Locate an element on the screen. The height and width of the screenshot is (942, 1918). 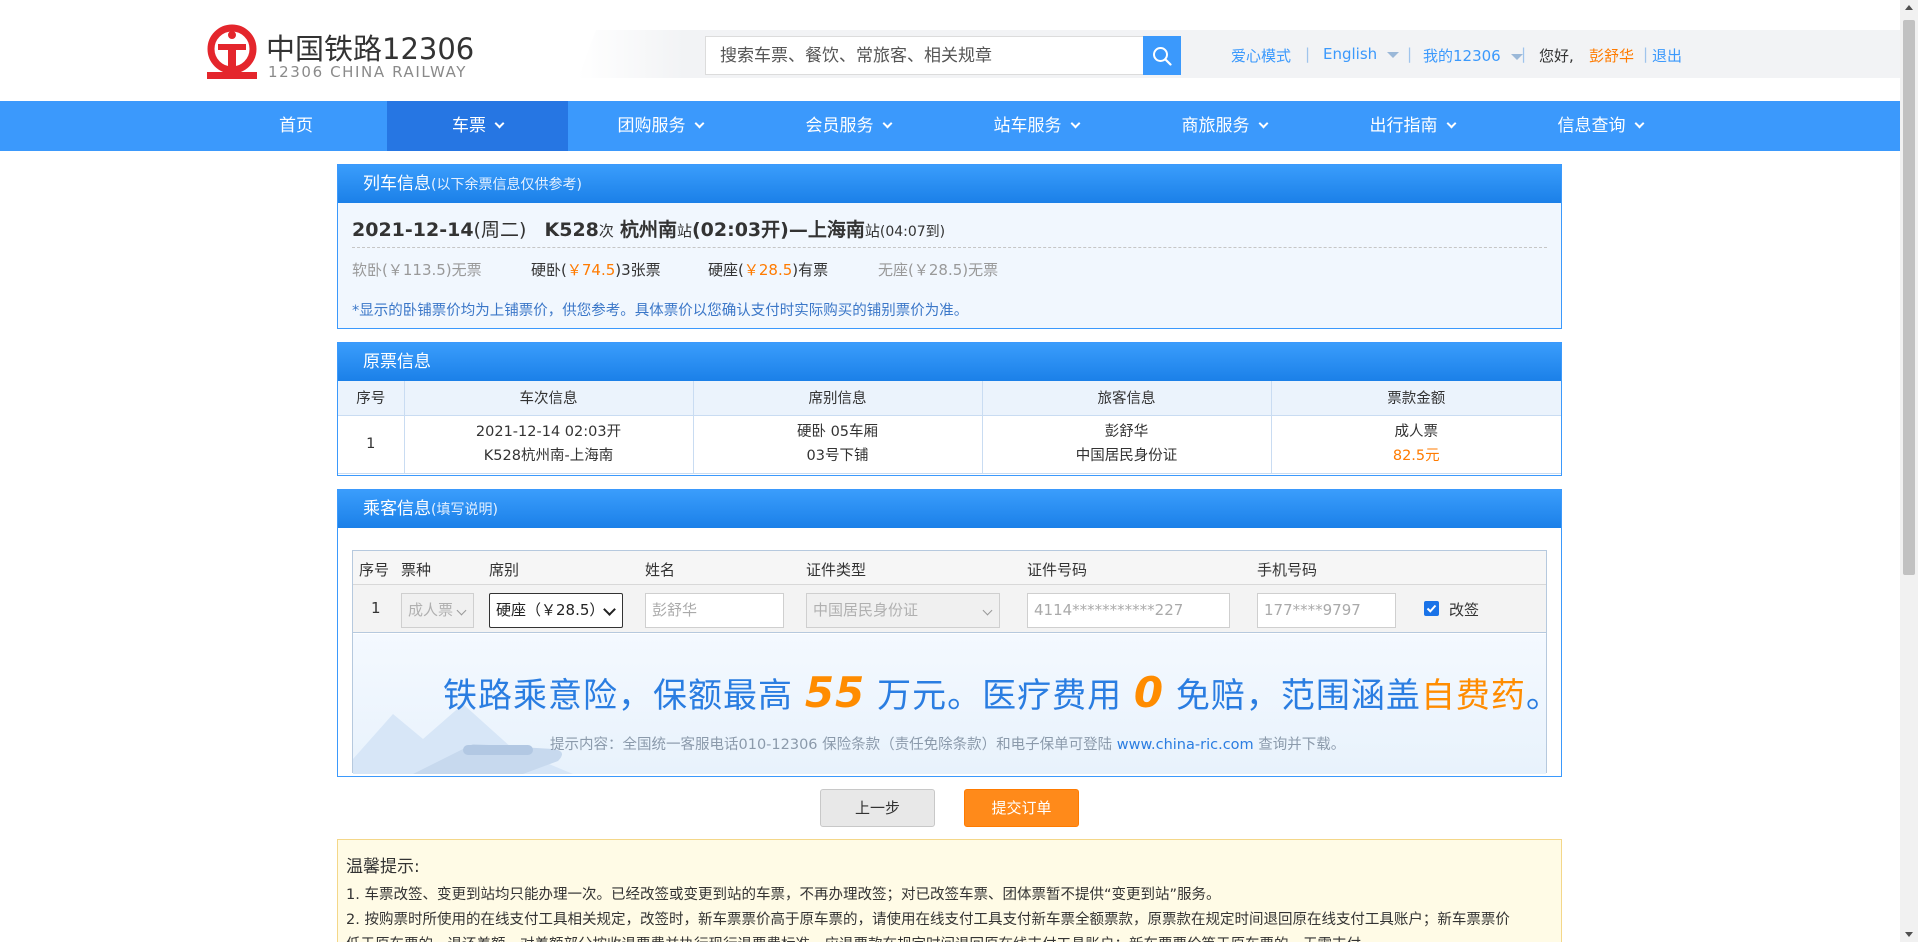
seat-avail: 无票 is located at coordinates (466, 270).